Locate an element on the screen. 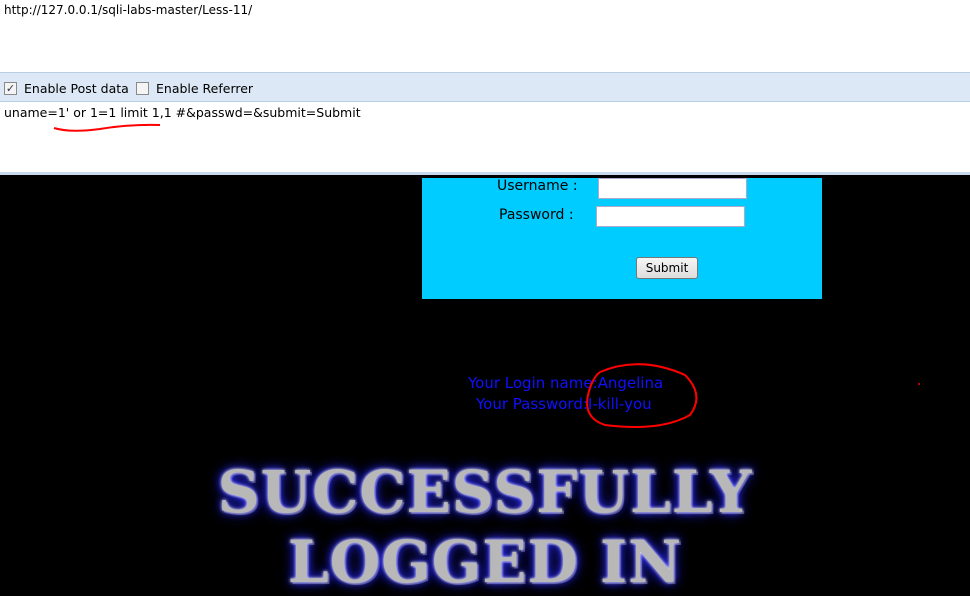  circle-annotation is located at coordinates (642, 396).